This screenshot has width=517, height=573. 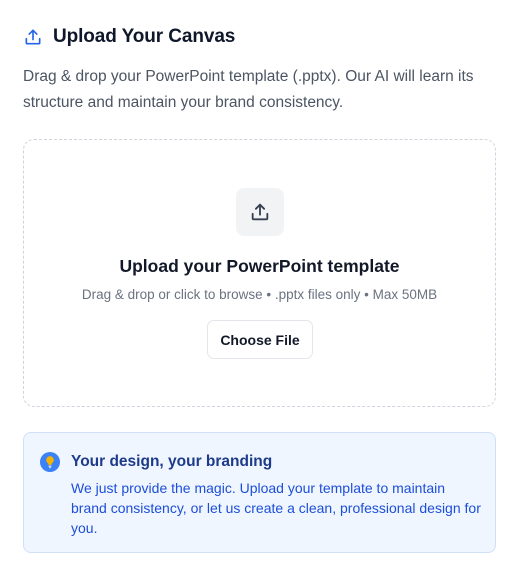 I want to click on choose-file-button: Choose File, so click(x=260, y=339).